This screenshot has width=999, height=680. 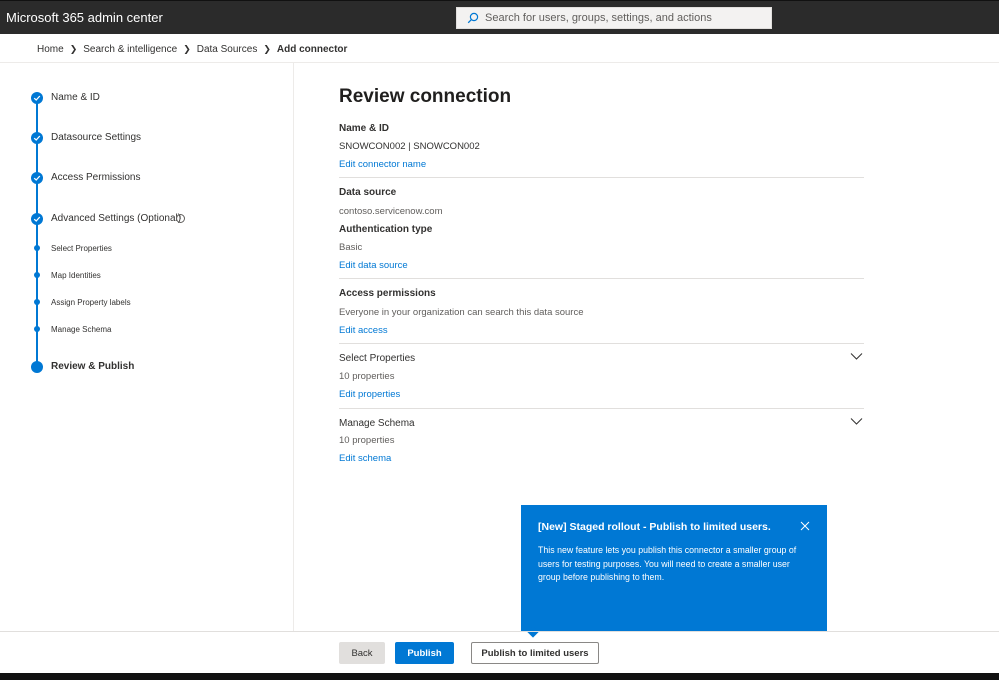 I want to click on info-icon: i, so click(x=180, y=218).